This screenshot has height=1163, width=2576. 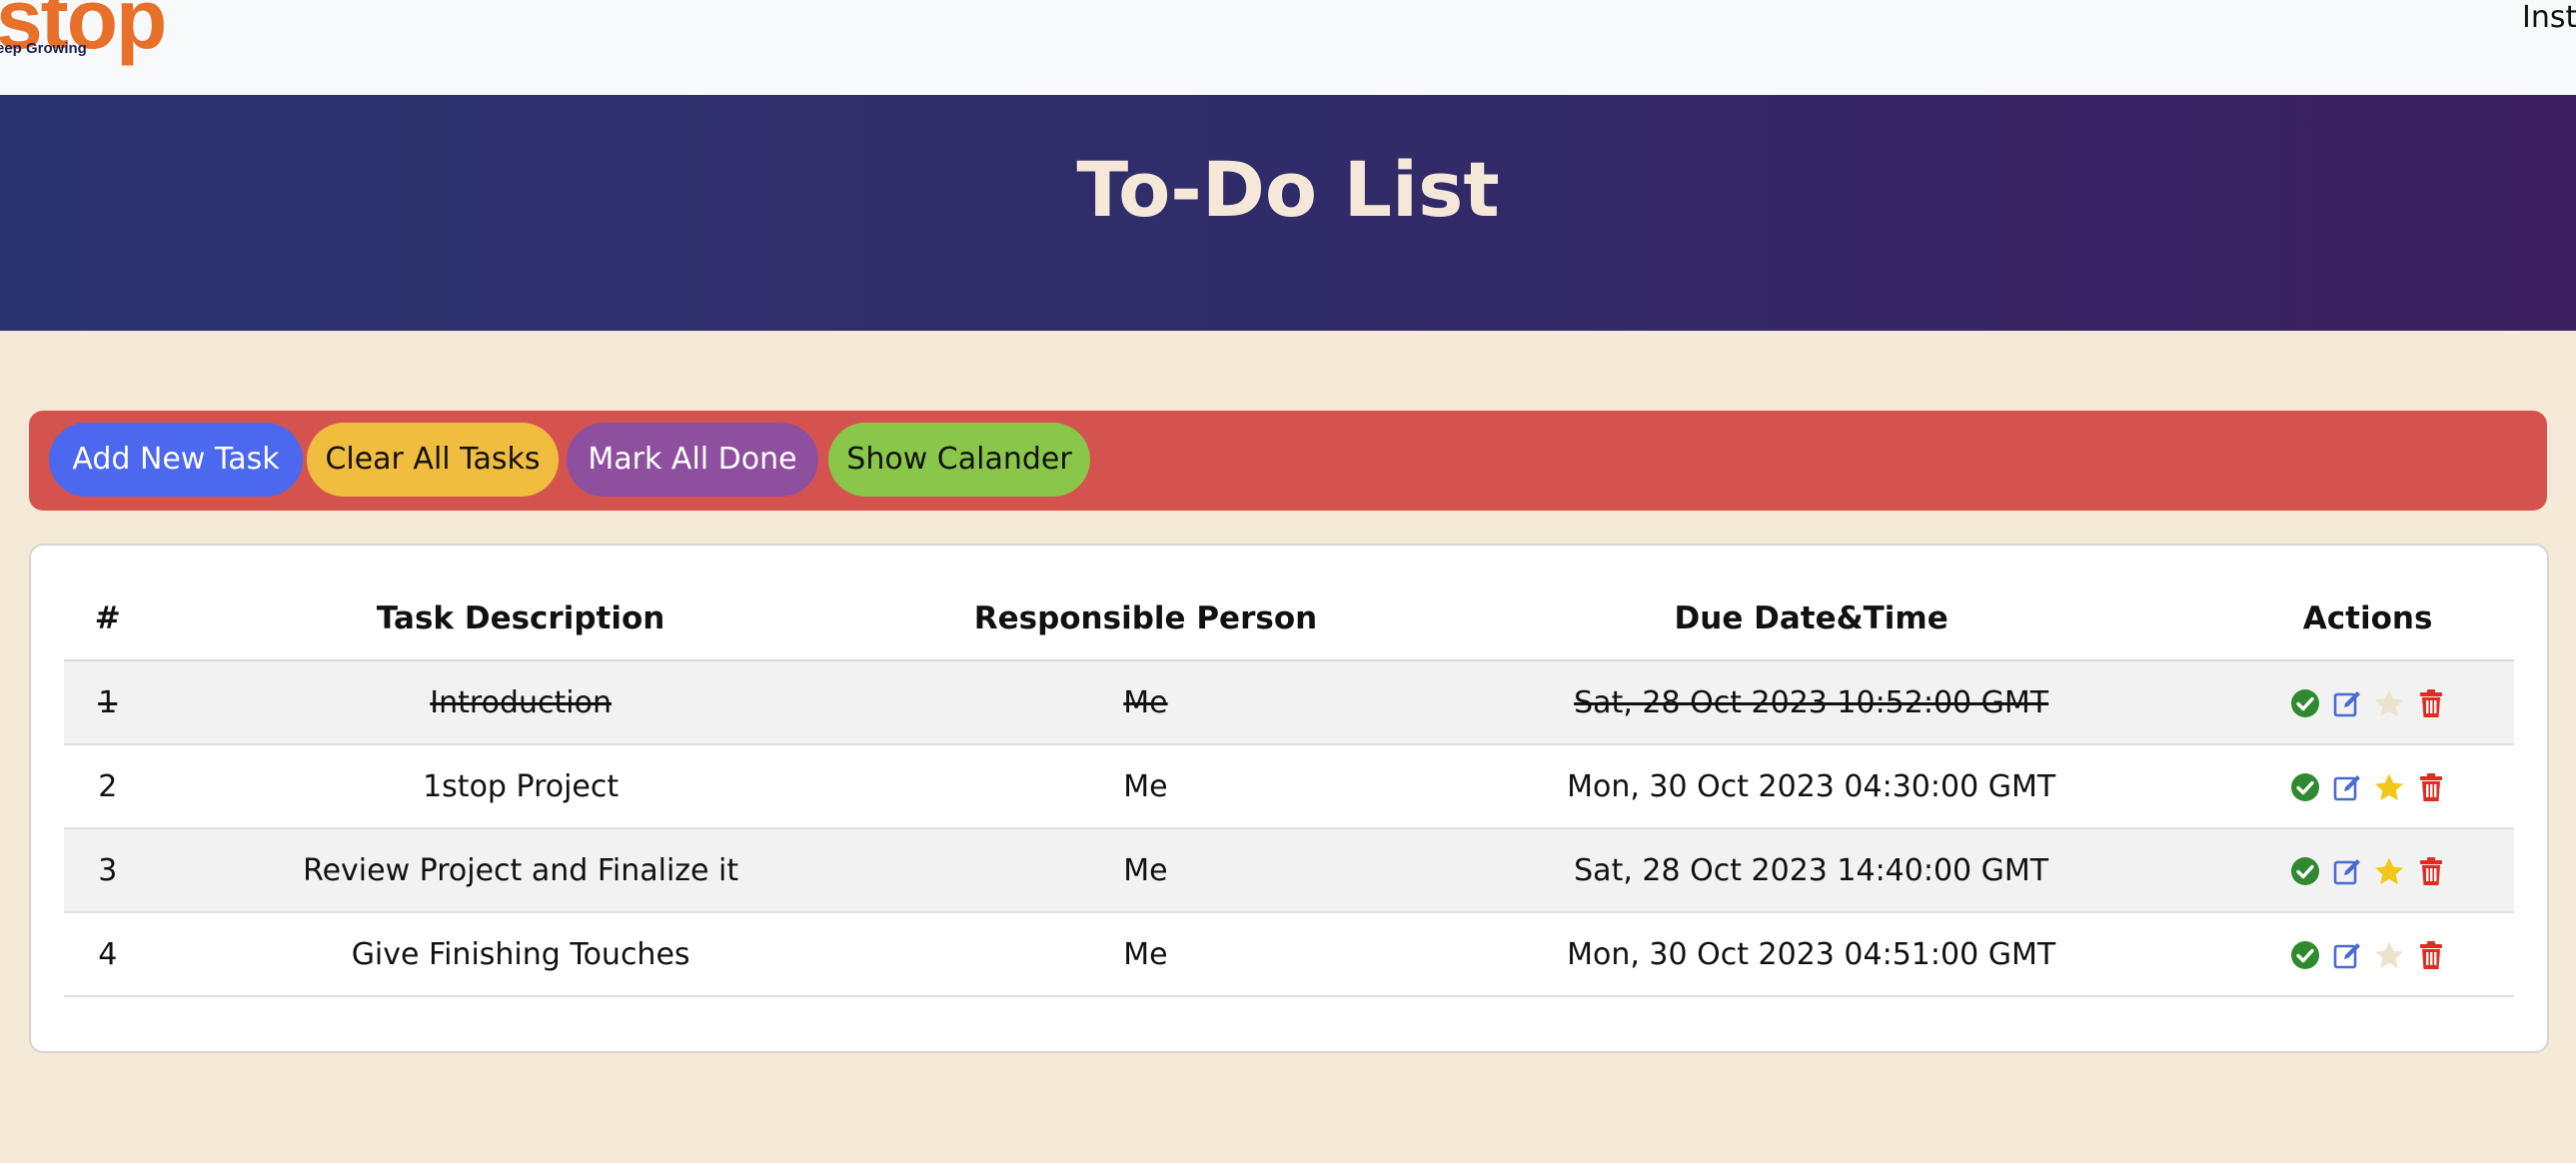 I want to click on task-description-cell: Give Finishing Touches, so click(x=520, y=954).